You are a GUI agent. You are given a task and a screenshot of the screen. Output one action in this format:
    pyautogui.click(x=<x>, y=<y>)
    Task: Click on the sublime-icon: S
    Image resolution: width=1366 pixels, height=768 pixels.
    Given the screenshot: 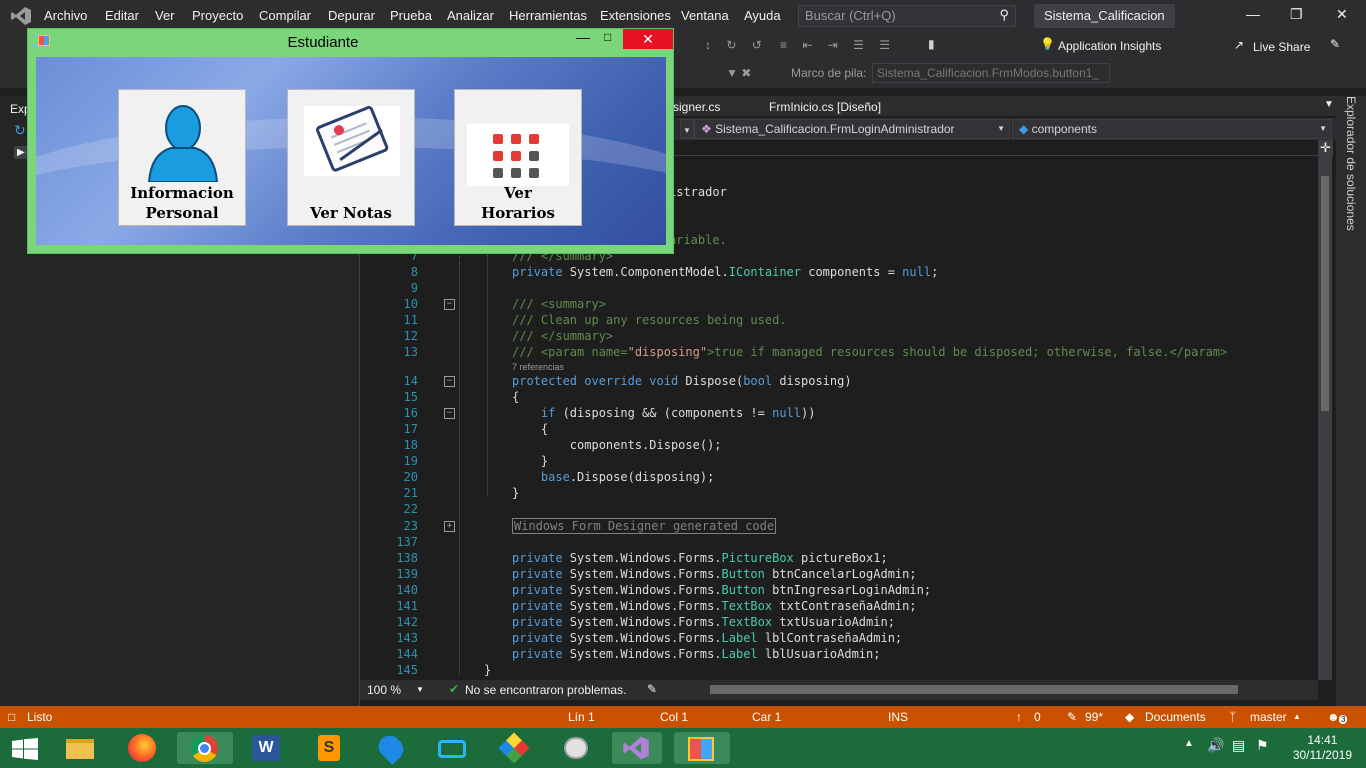 What is the action you would take?
    pyautogui.click(x=328, y=748)
    